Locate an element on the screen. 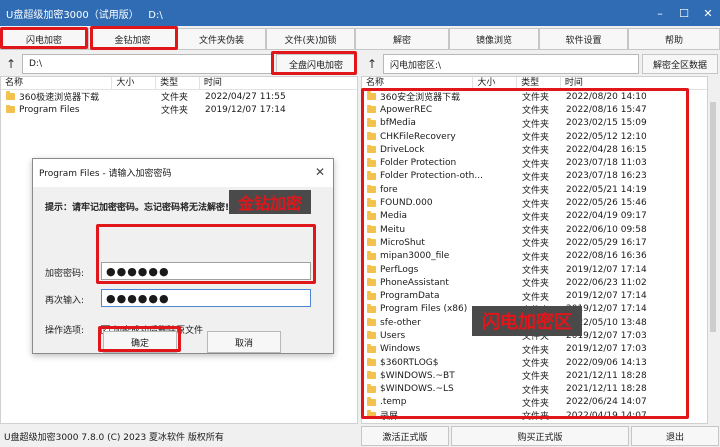 This screenshot has height=447, width=720. dialog-title-bar: Program Files - 请输入加密密码 ✕ is located at coordinates (183, 172).